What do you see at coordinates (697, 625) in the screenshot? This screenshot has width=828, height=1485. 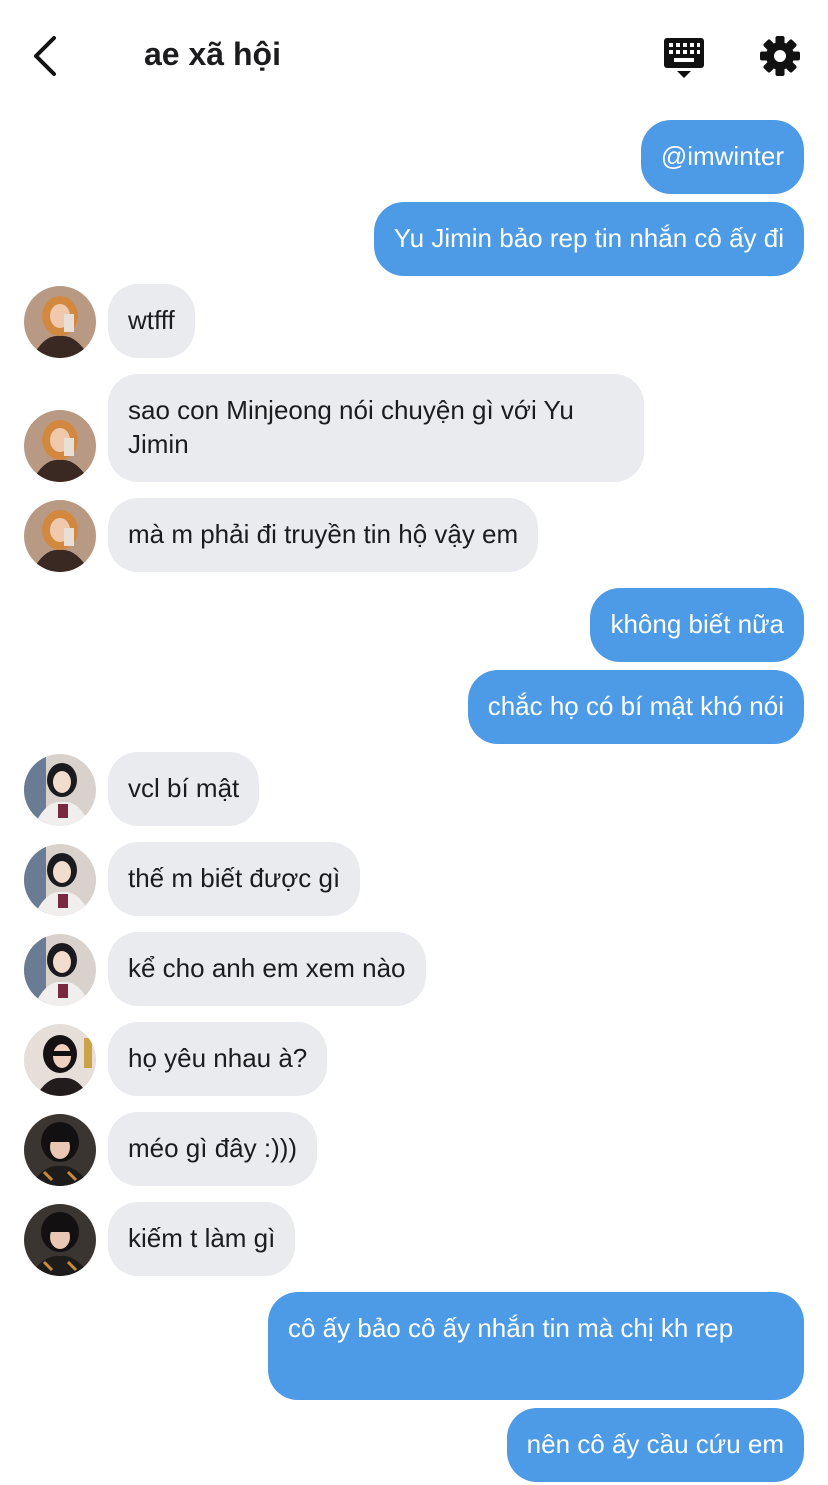 I see `message-bubble-outgoing: không biết nữa` at bounding box center [697, 625].